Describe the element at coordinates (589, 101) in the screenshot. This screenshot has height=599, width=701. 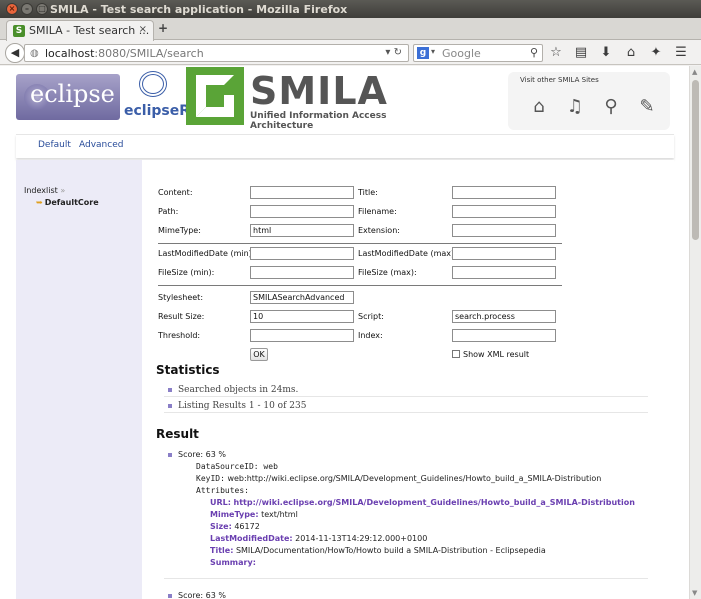
I see `other-sites-box: Visit other SMILA Sites ⌂ ♫ ⚲ ✎` at that location.